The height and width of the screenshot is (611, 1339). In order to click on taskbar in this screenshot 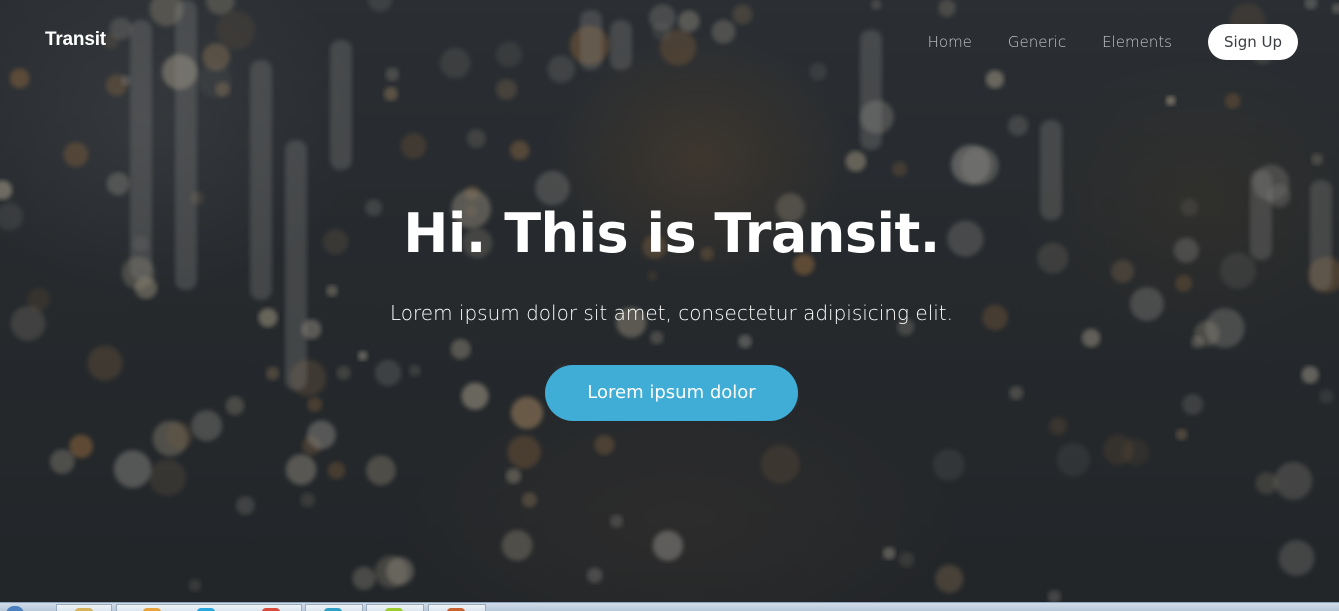, I will do `click(669, 606)`.